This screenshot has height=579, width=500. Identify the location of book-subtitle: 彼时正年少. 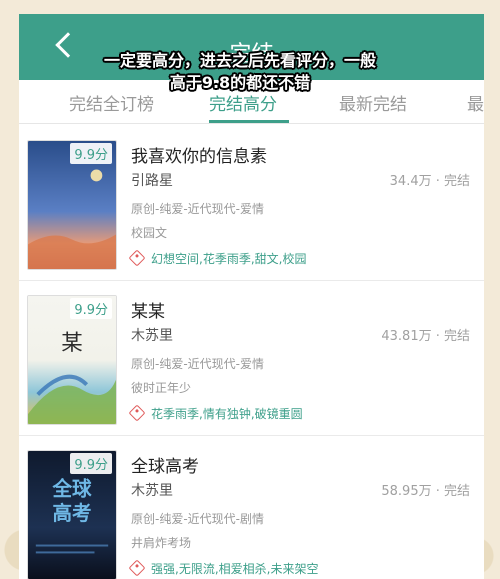
(161, 388).